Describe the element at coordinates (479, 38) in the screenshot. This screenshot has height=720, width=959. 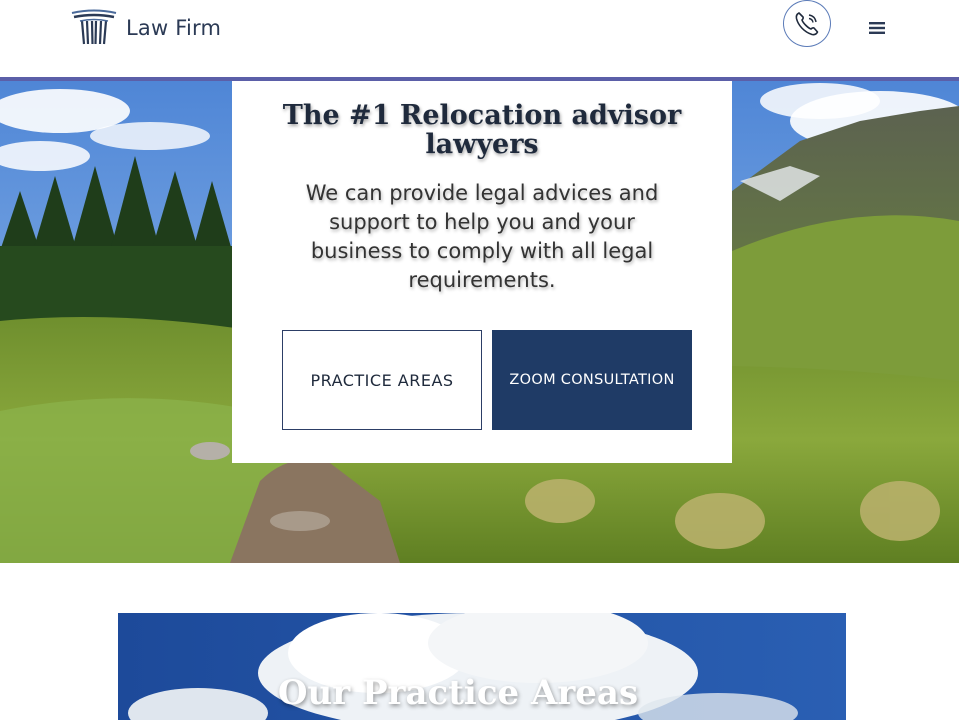
I see `site-header: Law Firm` at that location.